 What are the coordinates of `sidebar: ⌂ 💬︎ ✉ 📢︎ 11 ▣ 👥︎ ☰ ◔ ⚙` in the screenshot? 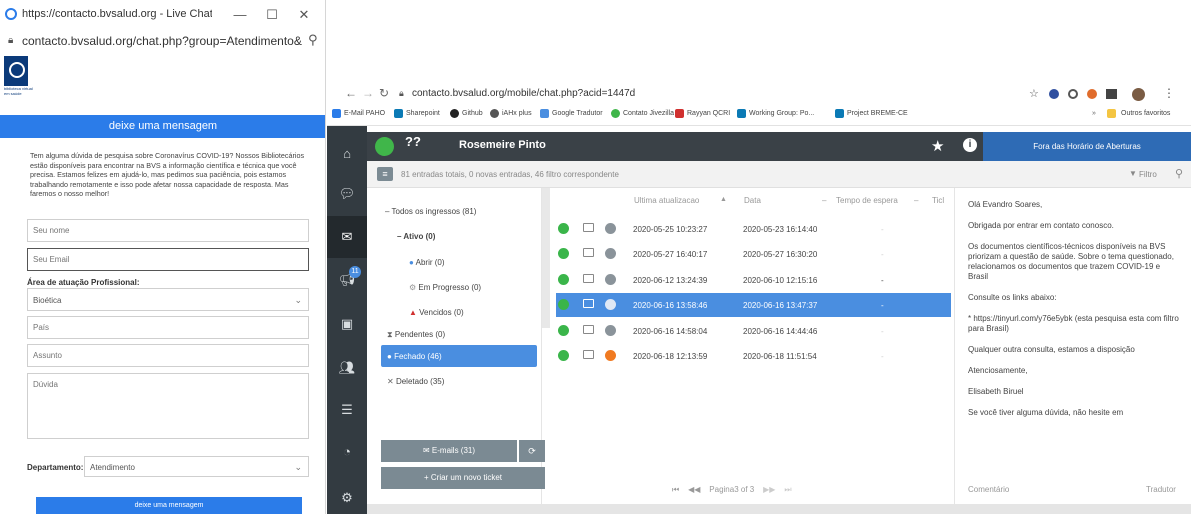 It's located at (347, 320).